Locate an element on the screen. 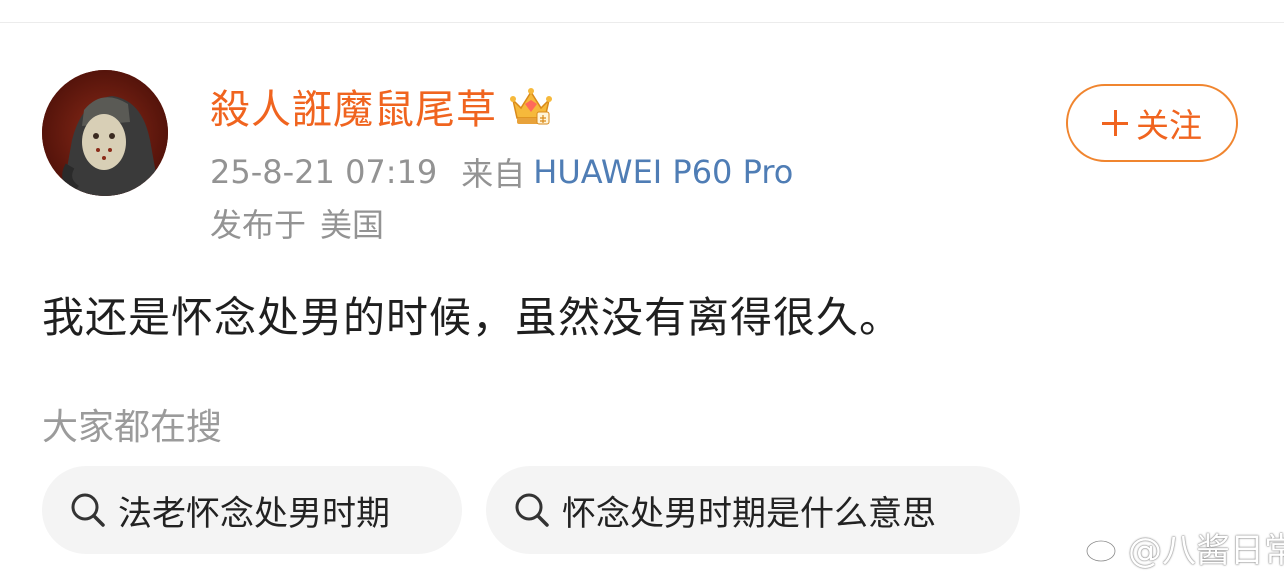  location-prefix: 发布于 is located at coordinates (258, 225).